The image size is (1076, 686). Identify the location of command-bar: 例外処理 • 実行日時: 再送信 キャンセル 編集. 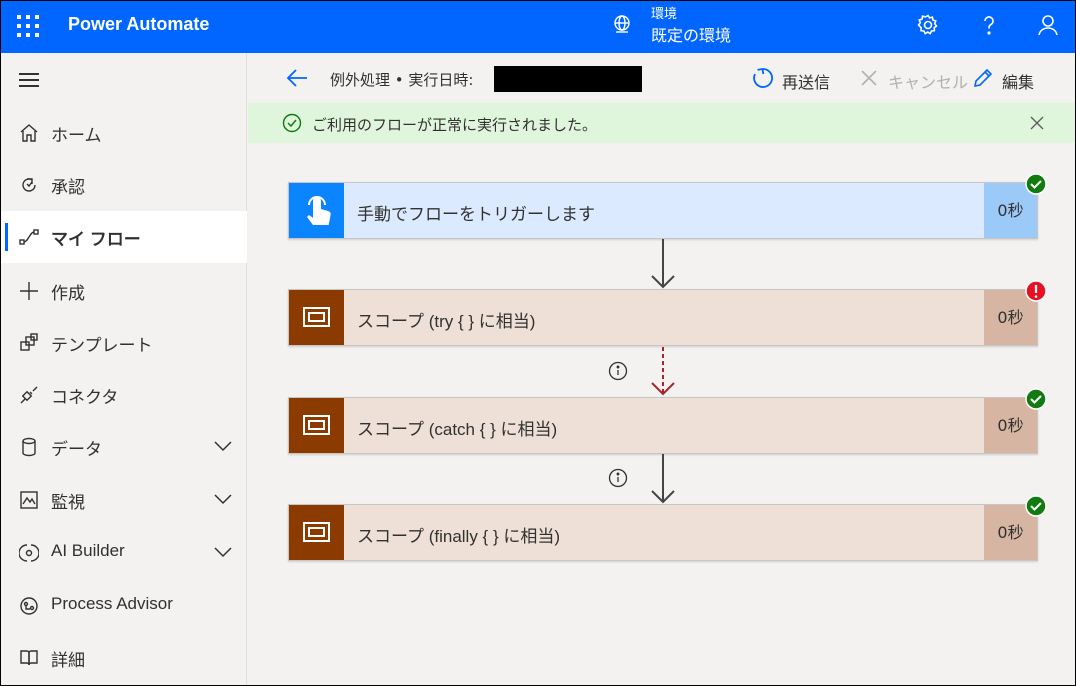
(661, 78).